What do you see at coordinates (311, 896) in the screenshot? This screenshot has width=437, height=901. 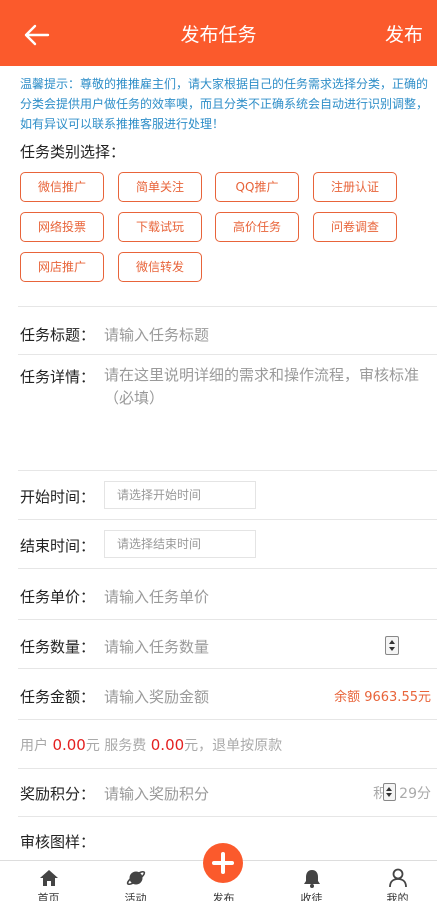 I see `tab-label: 收徒` at bounding box center [311, 896].